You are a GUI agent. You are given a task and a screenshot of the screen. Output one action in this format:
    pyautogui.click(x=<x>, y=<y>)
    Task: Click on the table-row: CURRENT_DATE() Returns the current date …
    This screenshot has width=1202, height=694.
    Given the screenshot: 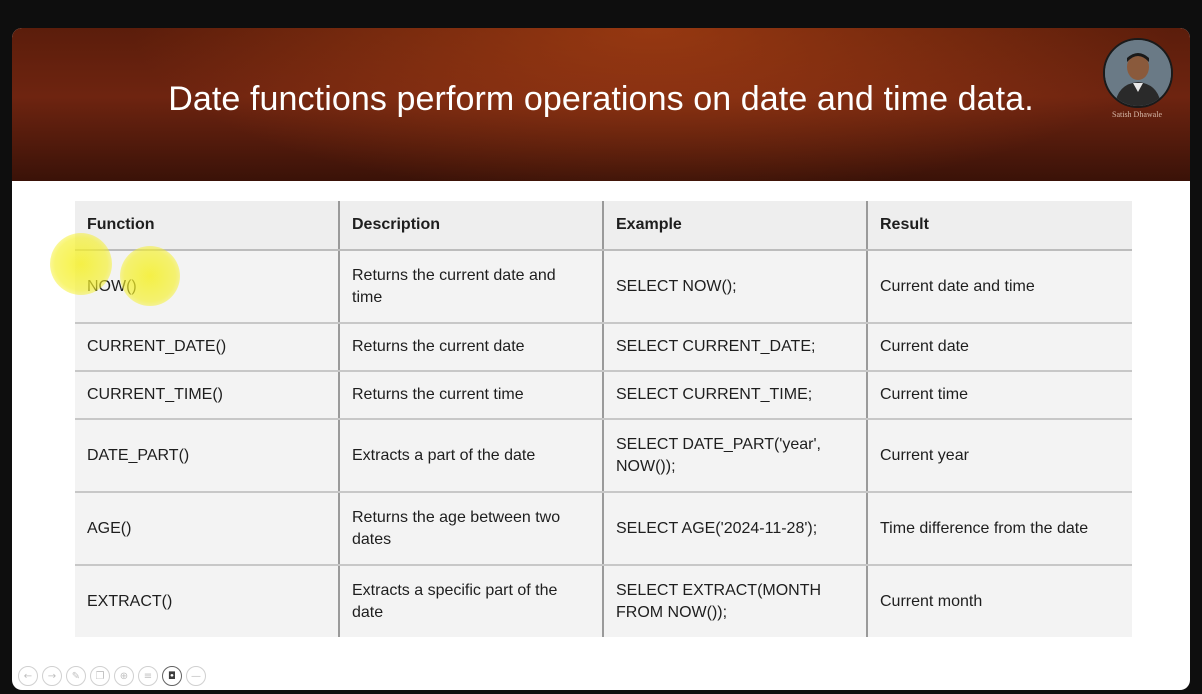 What is the action you would take?
    pyautogui.click(x=603, y=347)
    